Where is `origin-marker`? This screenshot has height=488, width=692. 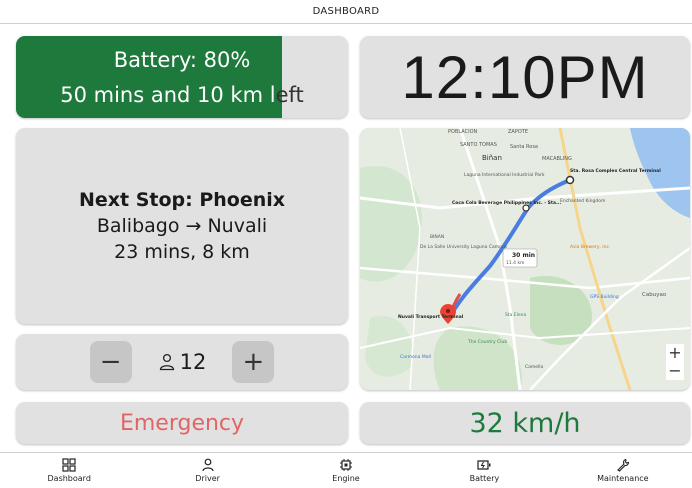 origin-marker is located at coordinates (570, 180).